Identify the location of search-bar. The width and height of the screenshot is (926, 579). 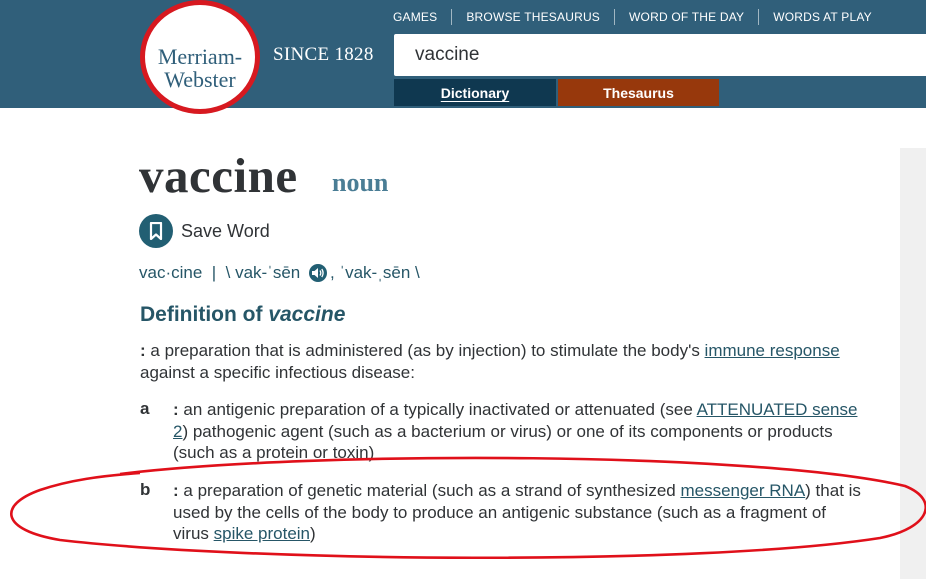
(660, 55).